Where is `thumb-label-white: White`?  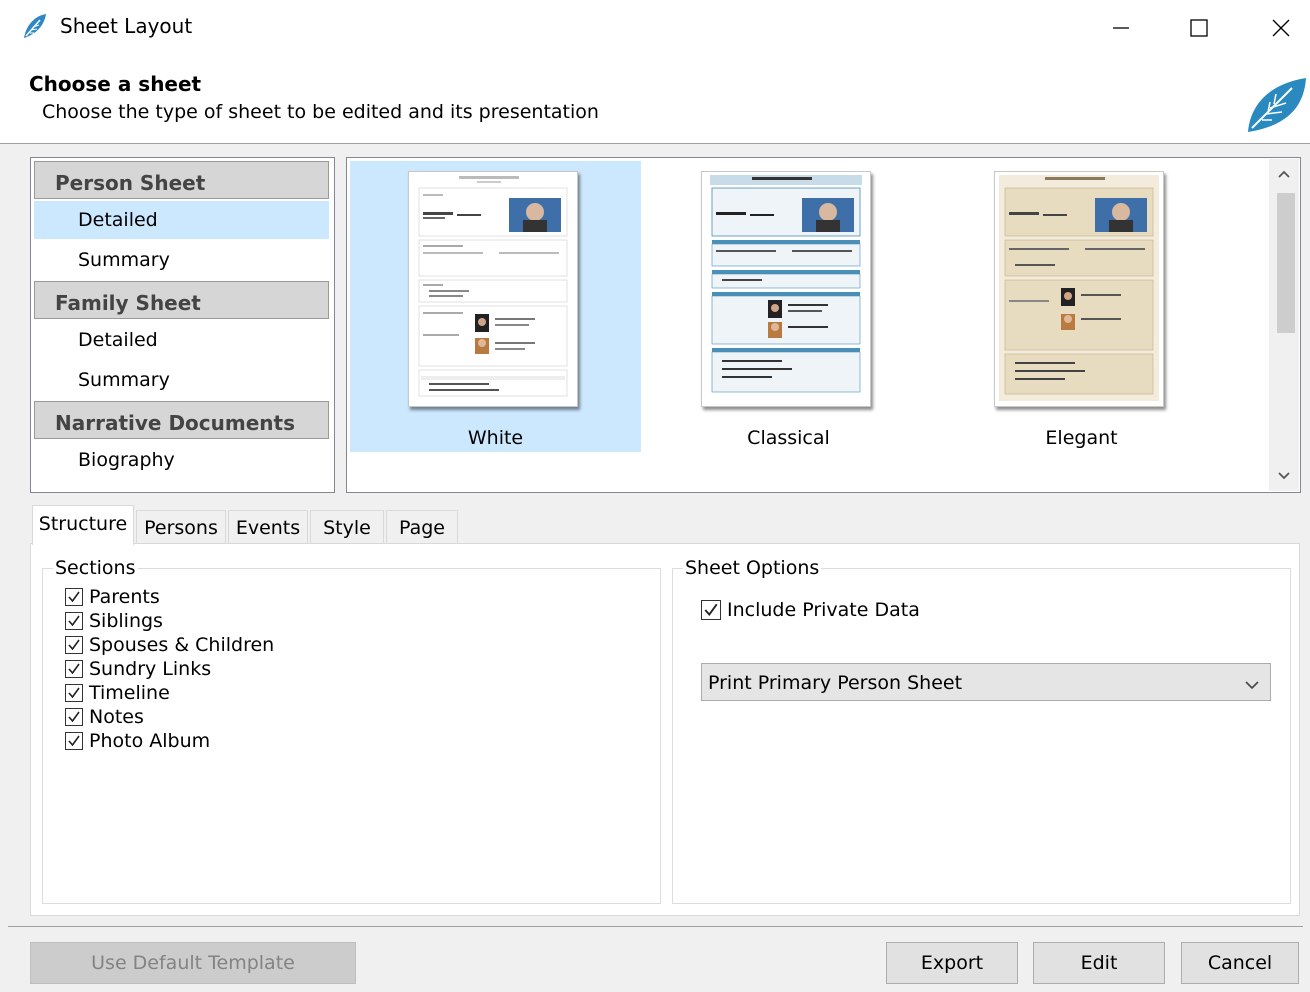 thumb-label-white: White is located at coordinates (495, 438).